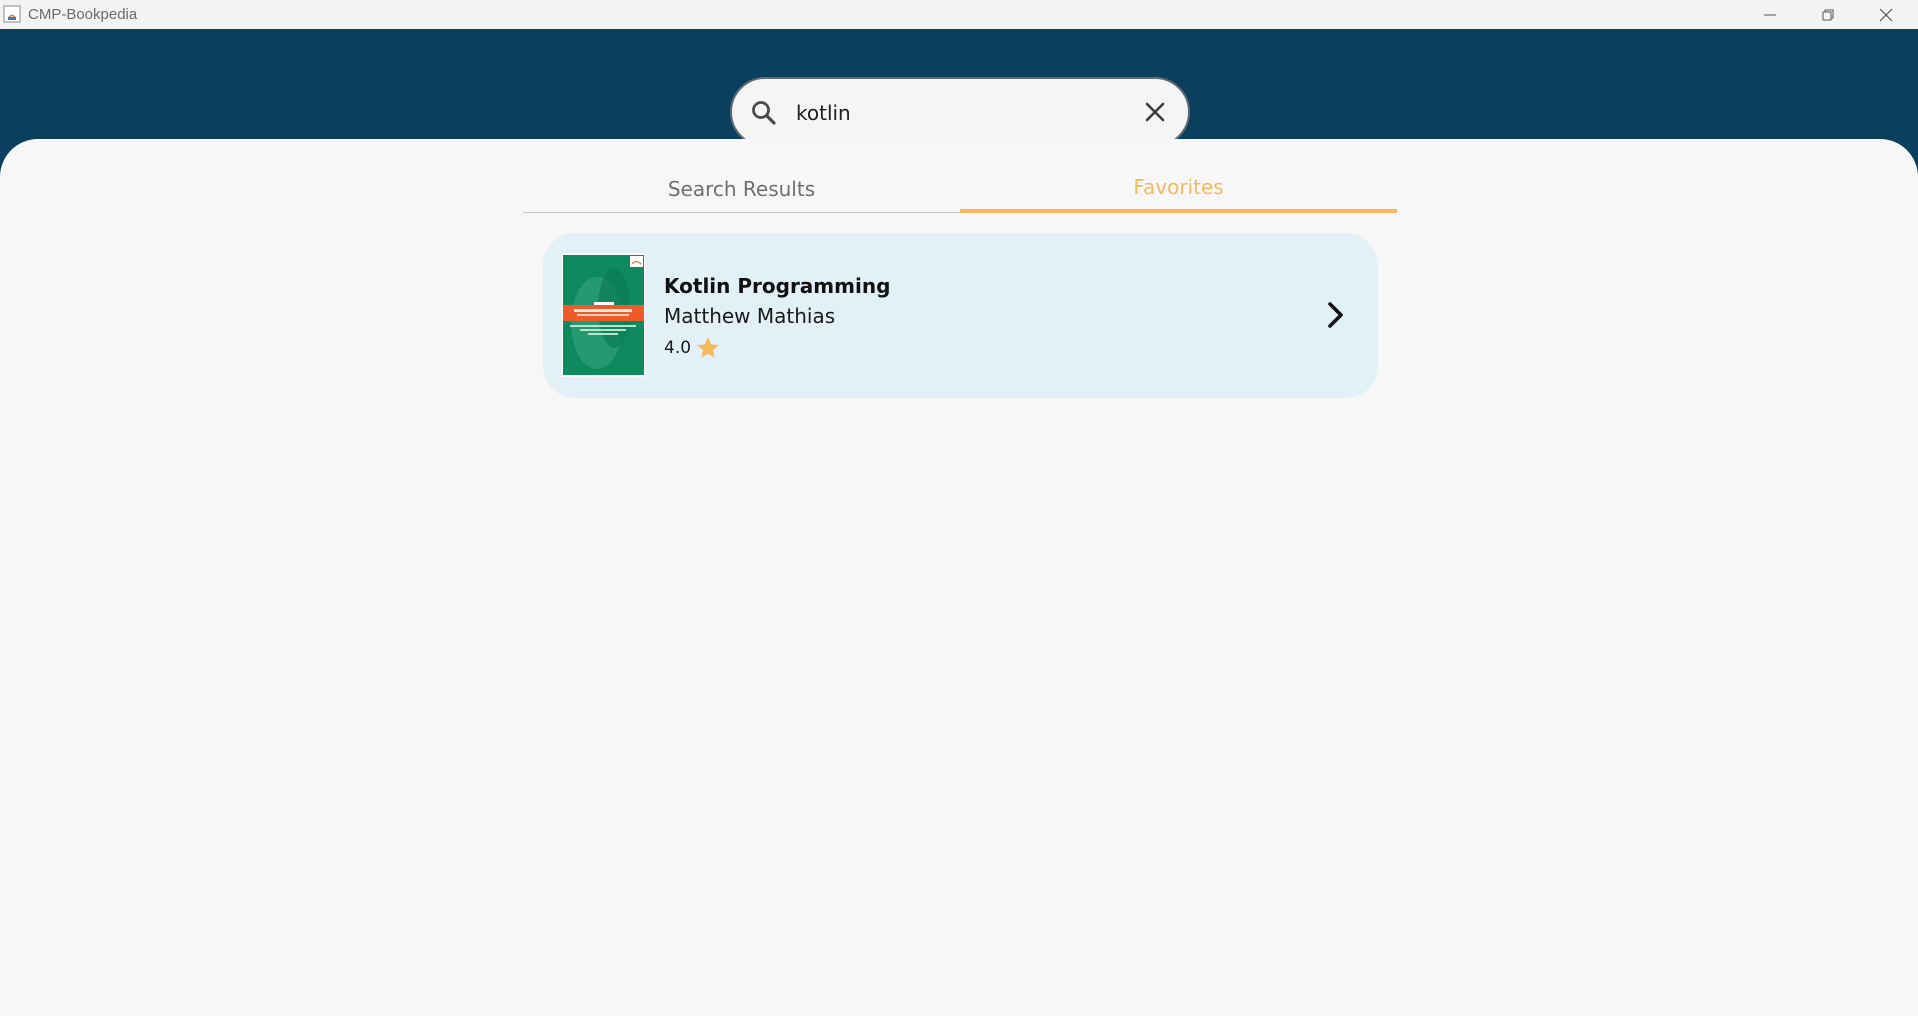 This screenshot has height=1016, width=1918. What do you see at coordinates (708, 347) in the screenshot?
I see `star-icon` at bounding box center [708, 347].